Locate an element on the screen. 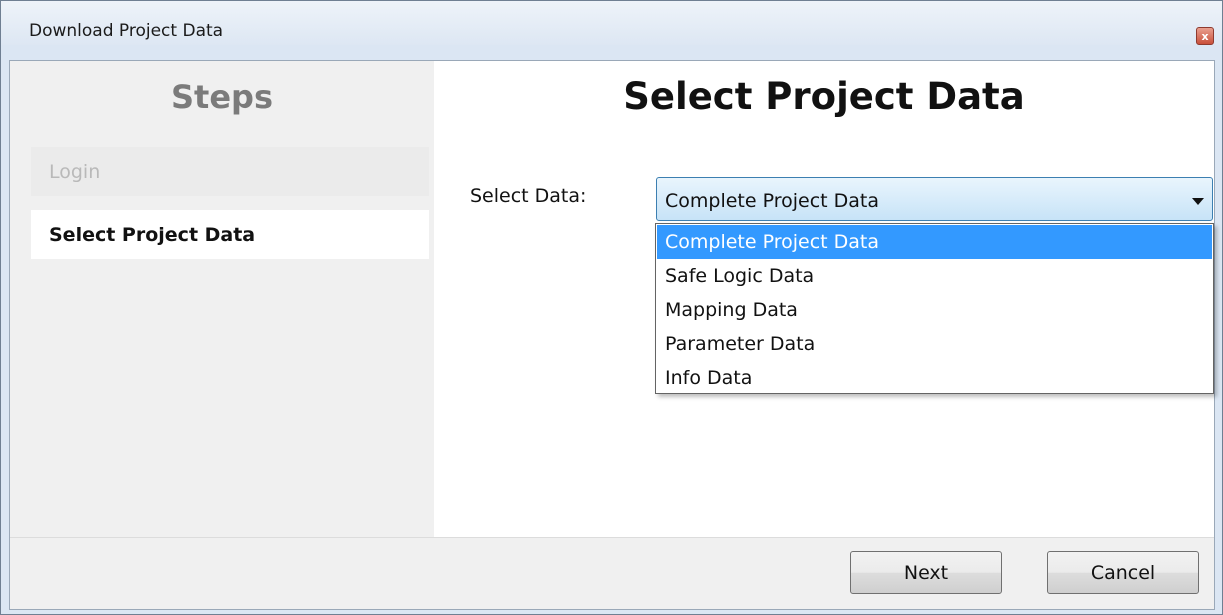 This screenshot has height=615, width=1223. cancel-button: Cancel is located at coordinates (1123, 572).